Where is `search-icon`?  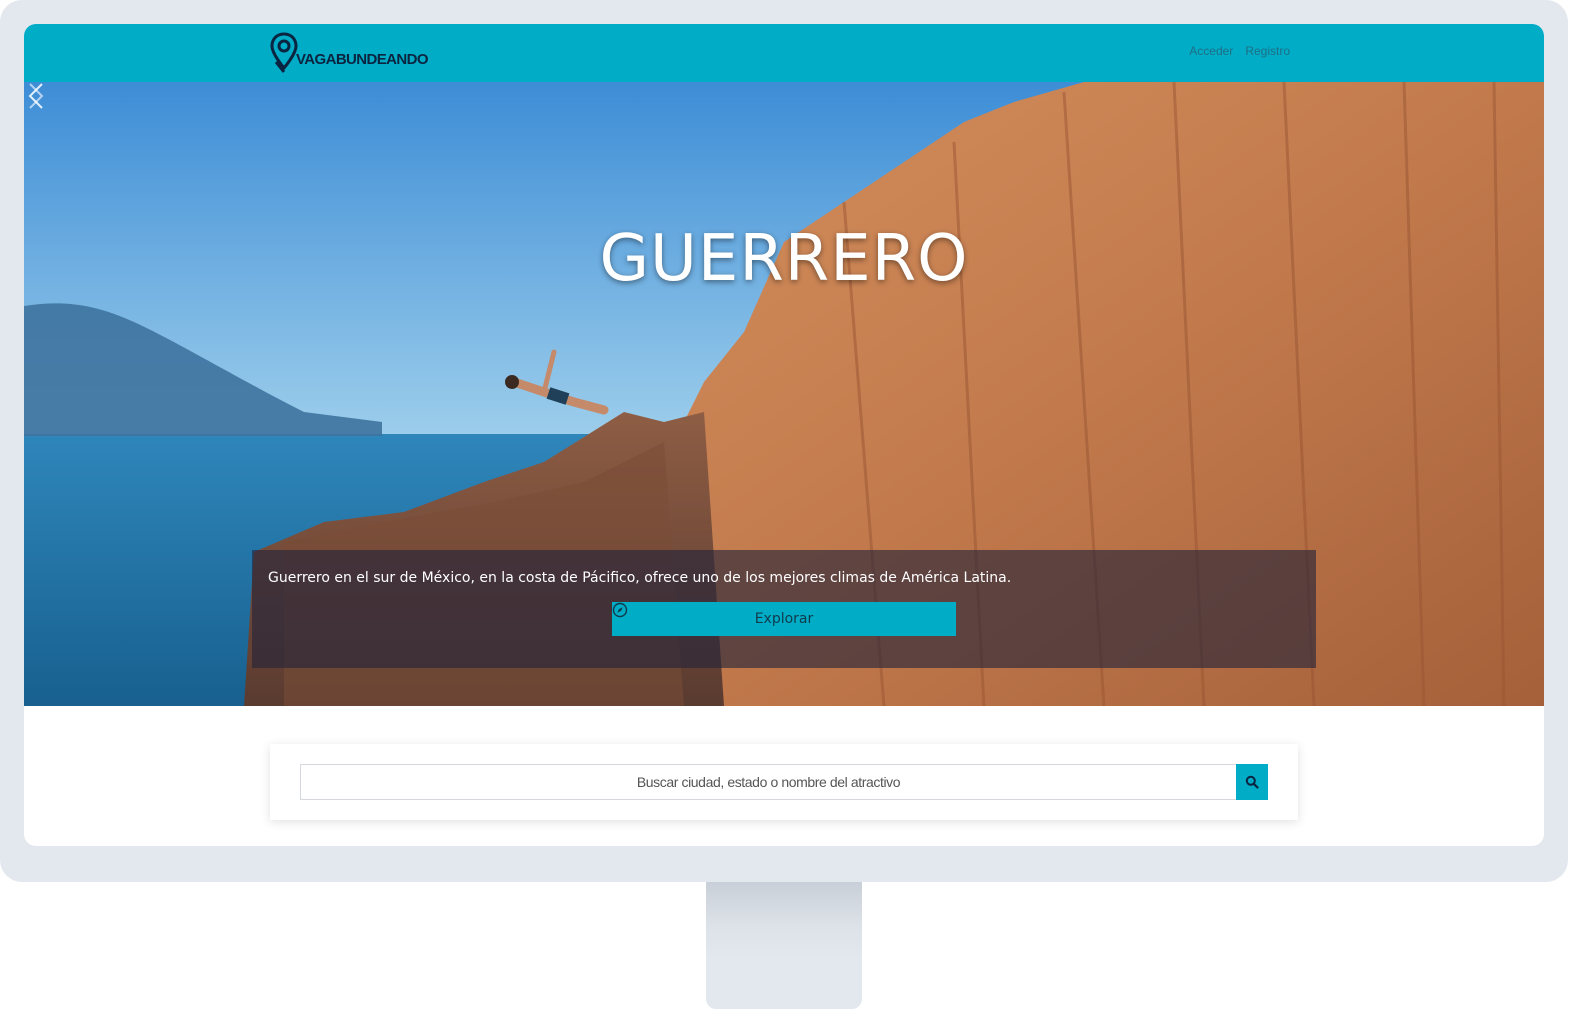 search-icon is located at coordinates (1252, 782).